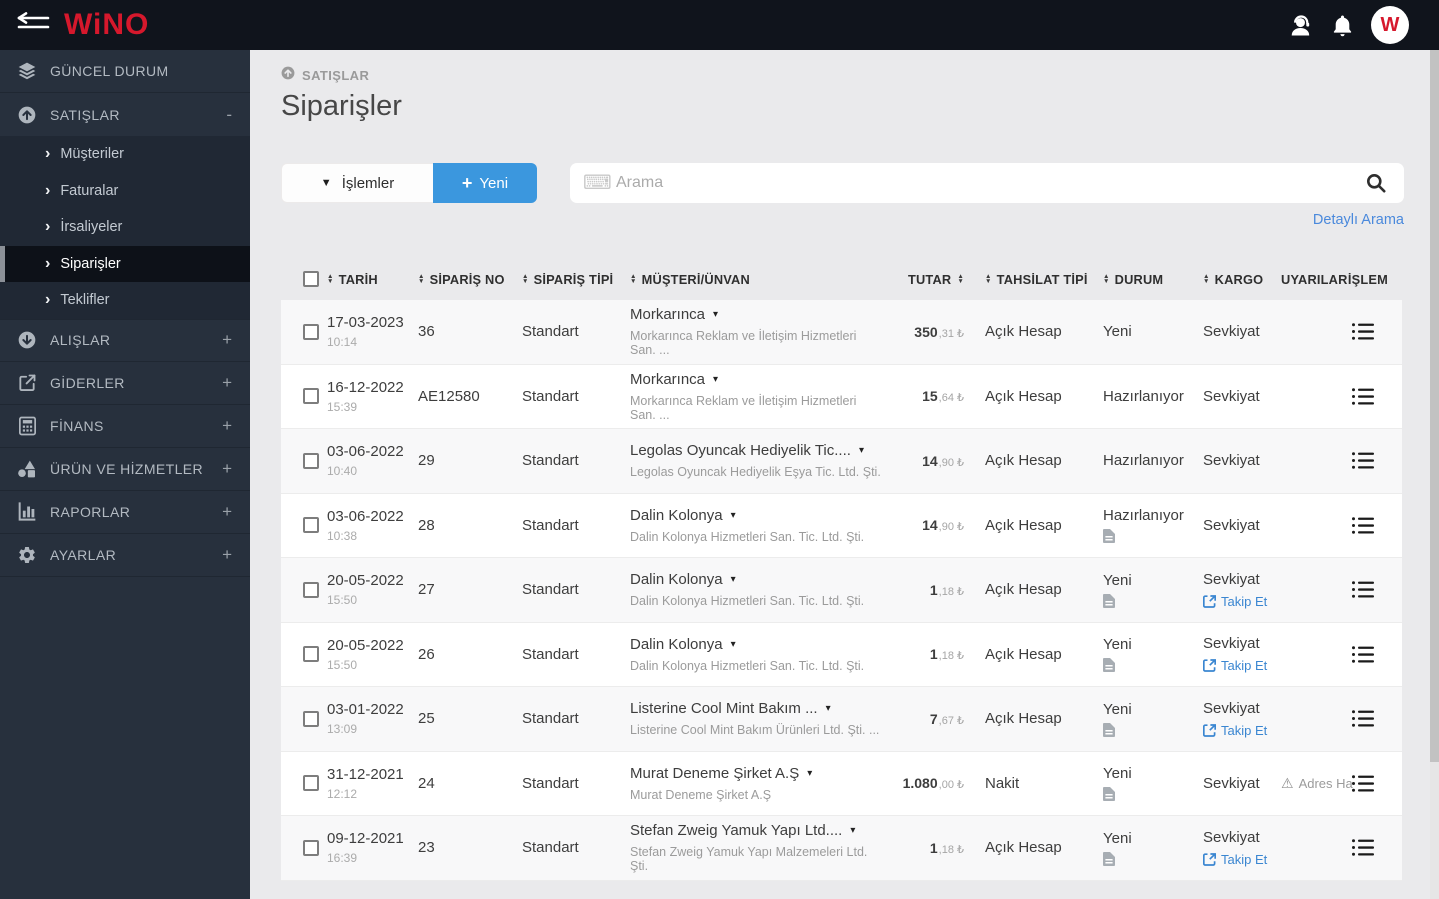  Describe the element at coordinates (125, 71) in the screenshot. I see `sidebar-item-guncel-durum: GÜNCEL DURUM` at that location.